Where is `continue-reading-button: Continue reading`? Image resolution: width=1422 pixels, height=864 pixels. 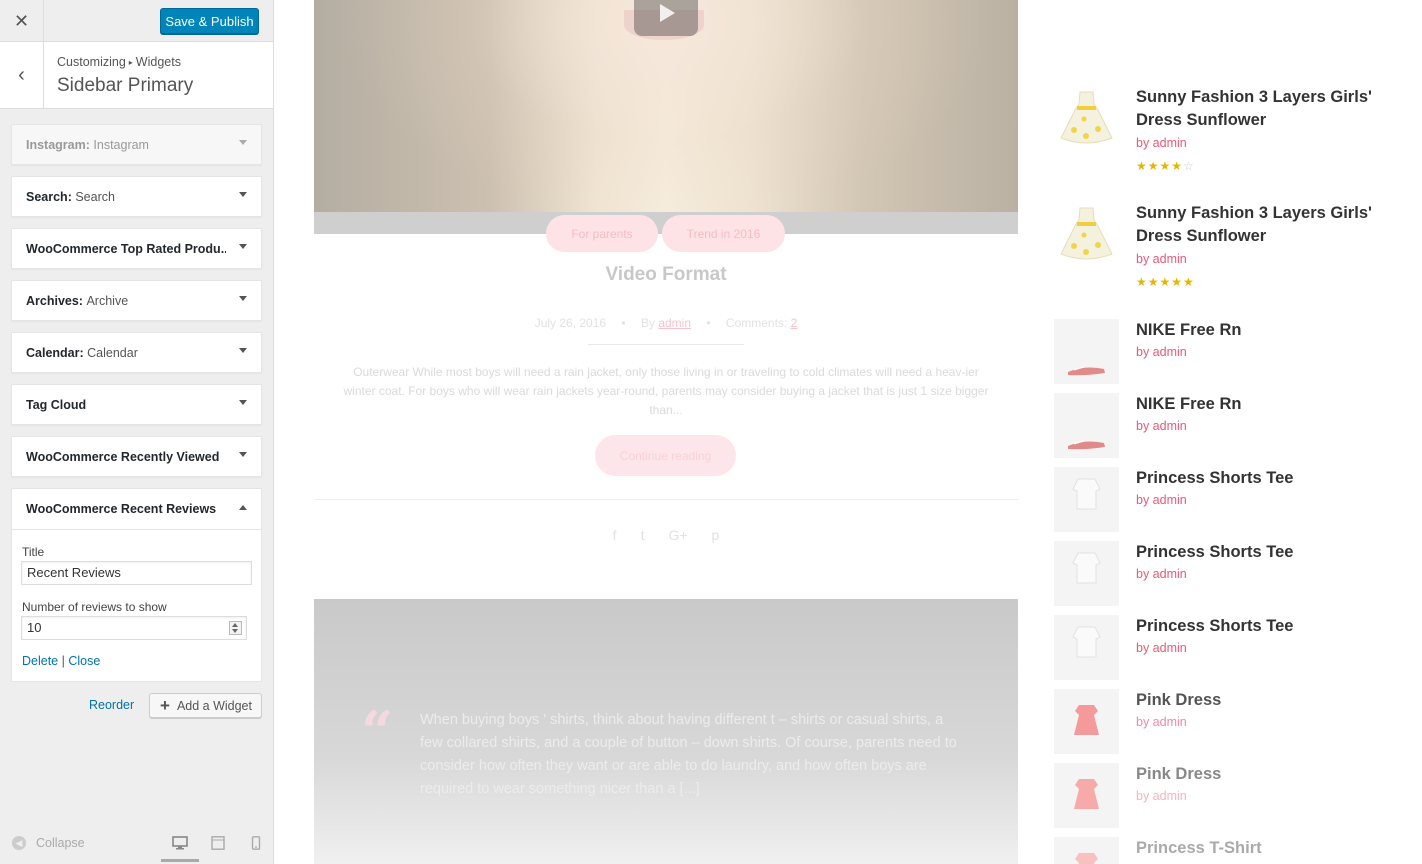 continue-reading-button: Continue reading is located at coordinates (665, 455).